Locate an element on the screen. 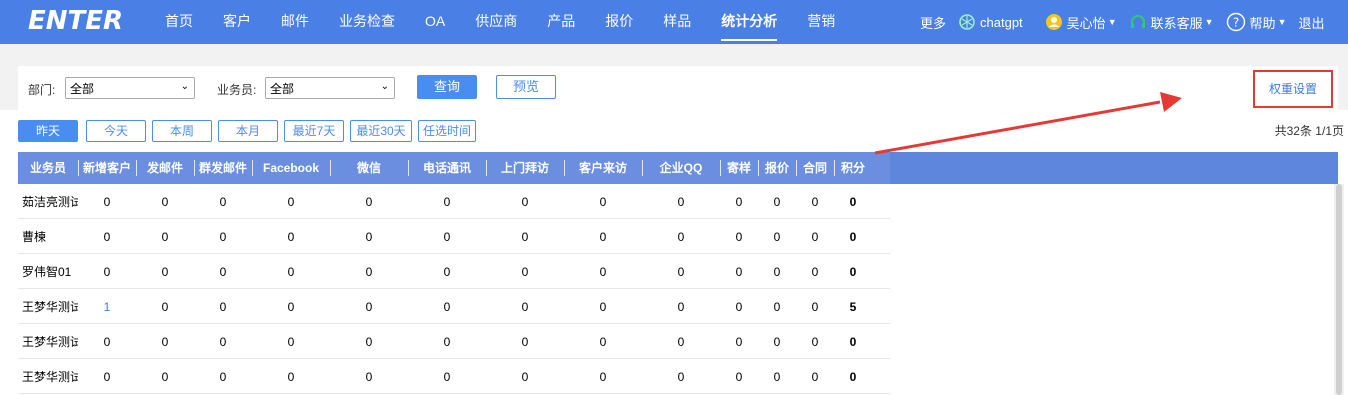 The height and width of the screenshot is (395, 1348). date-tab: 本周 is located at coordinates (182, 131).